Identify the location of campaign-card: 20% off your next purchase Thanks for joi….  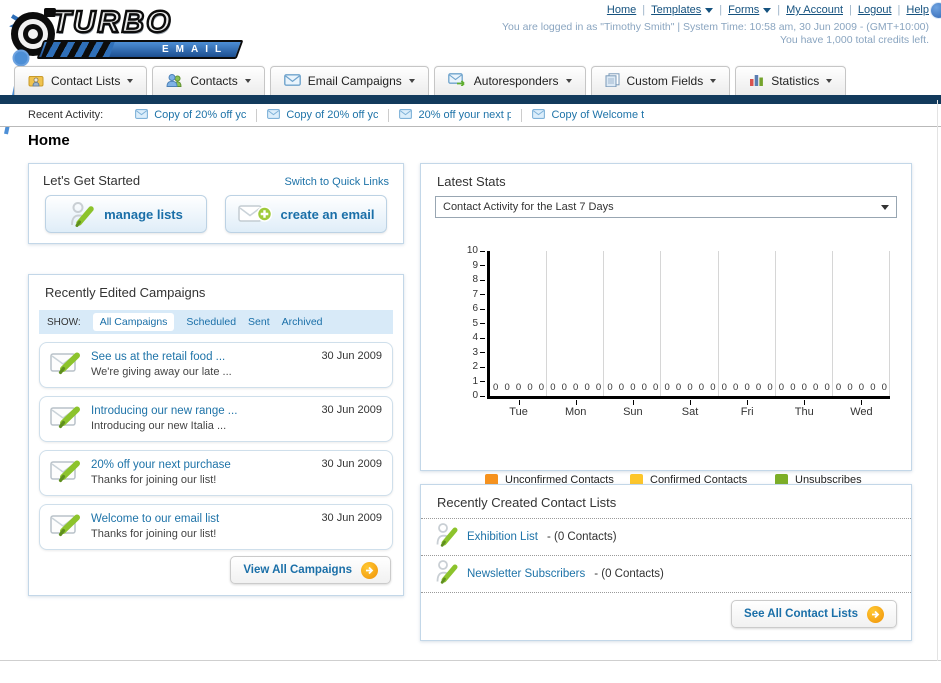
(216, 473).